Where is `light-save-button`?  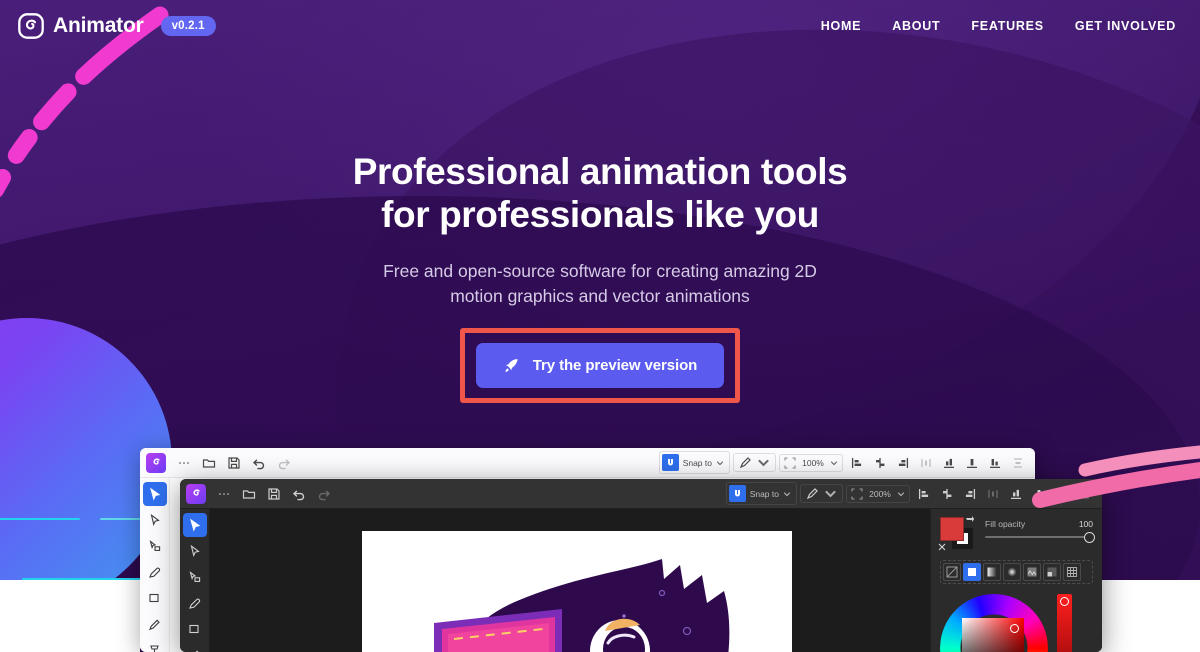 light-save-button is located at coordinates (234, 463).